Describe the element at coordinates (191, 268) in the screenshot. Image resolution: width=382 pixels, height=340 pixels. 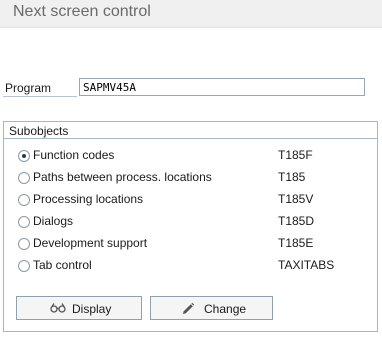
I see `radio-option-tab-control: Tab control TAXITABS` at that location.